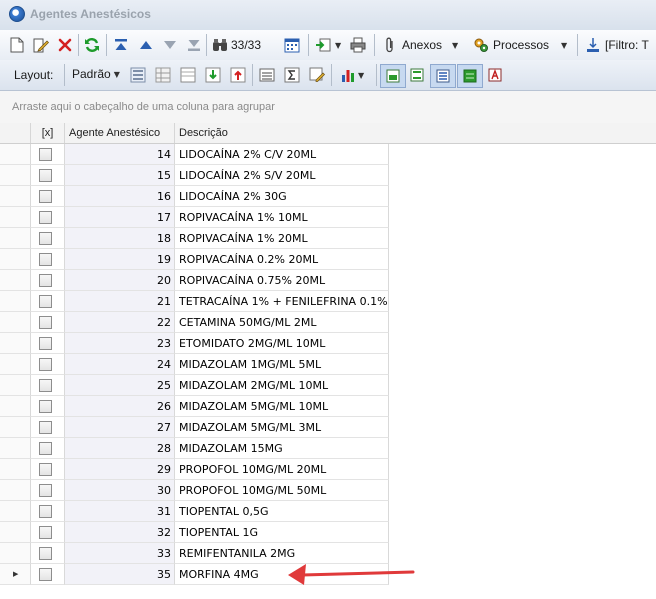 The height and width of the screenshot is (599, 656). Describe the element at coordinates (120, 322) in the screenshot. I see `agente-cell: 22` at that location.